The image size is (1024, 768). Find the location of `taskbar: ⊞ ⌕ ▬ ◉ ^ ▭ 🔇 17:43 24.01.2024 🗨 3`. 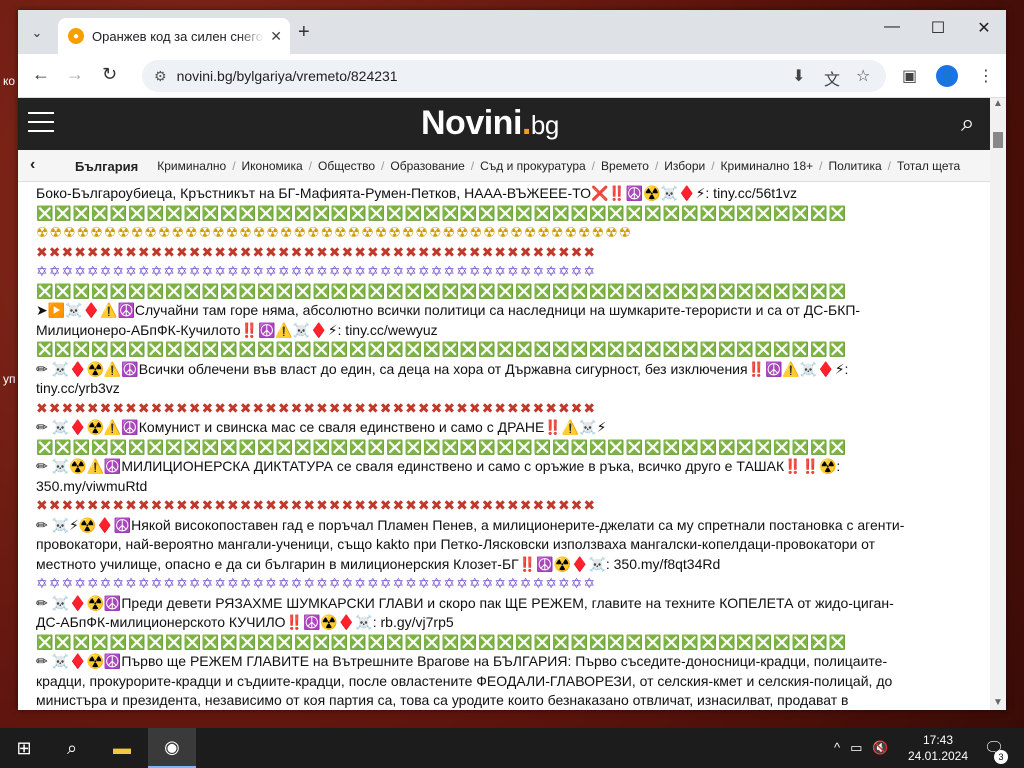

taskbar: ⊞ ⌕ ▬ ◉ ^ ▭ 🔇 17:43 24.01.2024 🗨 3 is located at coordinates (512, 748).